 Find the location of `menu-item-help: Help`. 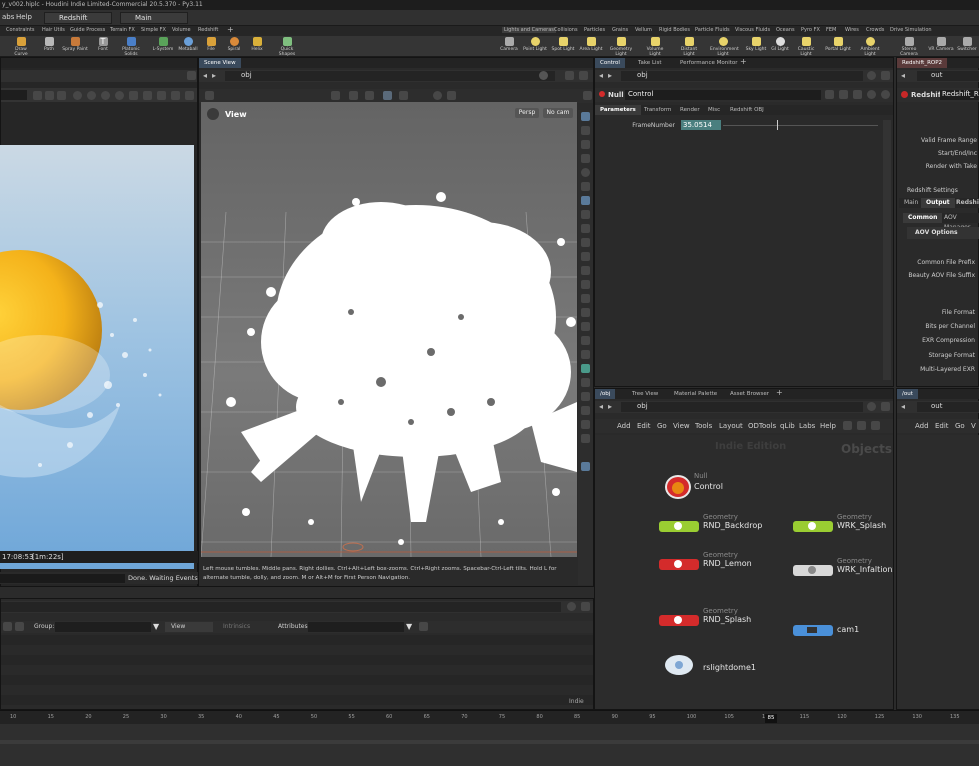

menu-item-help: Help is located at coordinates (24, 17).